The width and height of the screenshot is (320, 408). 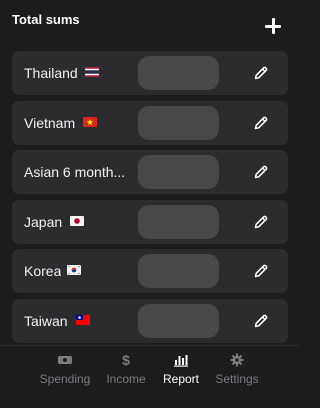 I want to click on list-item: Vietnam, so click(x=150, y=122).